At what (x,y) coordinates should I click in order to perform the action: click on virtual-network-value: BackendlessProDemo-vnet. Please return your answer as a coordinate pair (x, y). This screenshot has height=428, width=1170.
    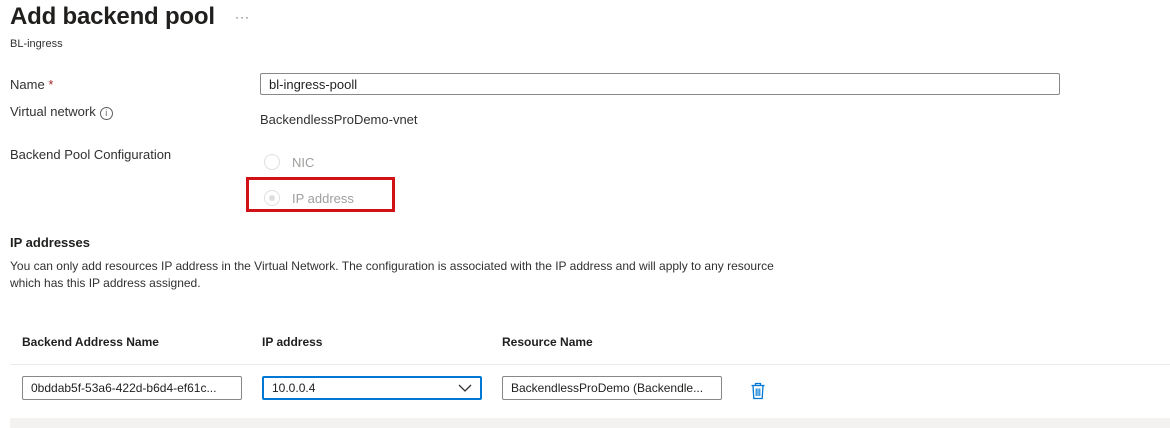
    Looking at the image, I should click on (339, 119).